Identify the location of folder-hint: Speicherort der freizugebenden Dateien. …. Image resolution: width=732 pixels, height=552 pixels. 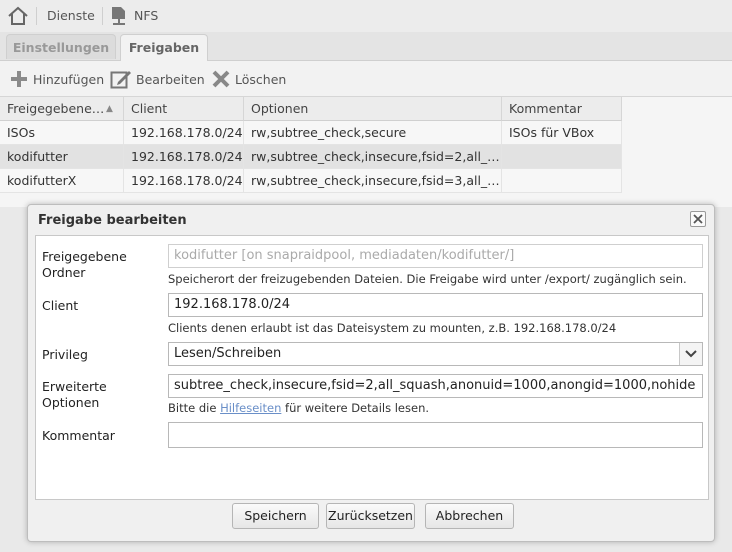
(427, 279).